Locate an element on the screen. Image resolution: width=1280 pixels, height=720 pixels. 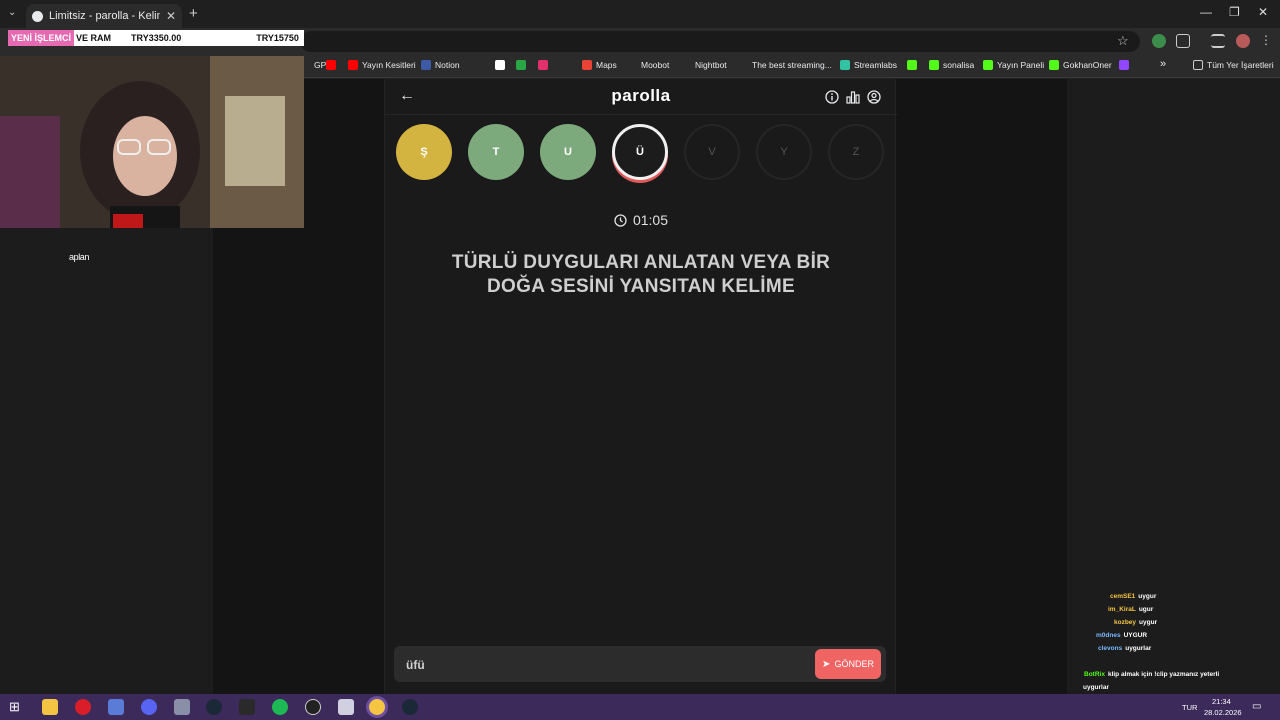
bookmark-item: Yayın Kesitleri is located at coordinates (382, 65).